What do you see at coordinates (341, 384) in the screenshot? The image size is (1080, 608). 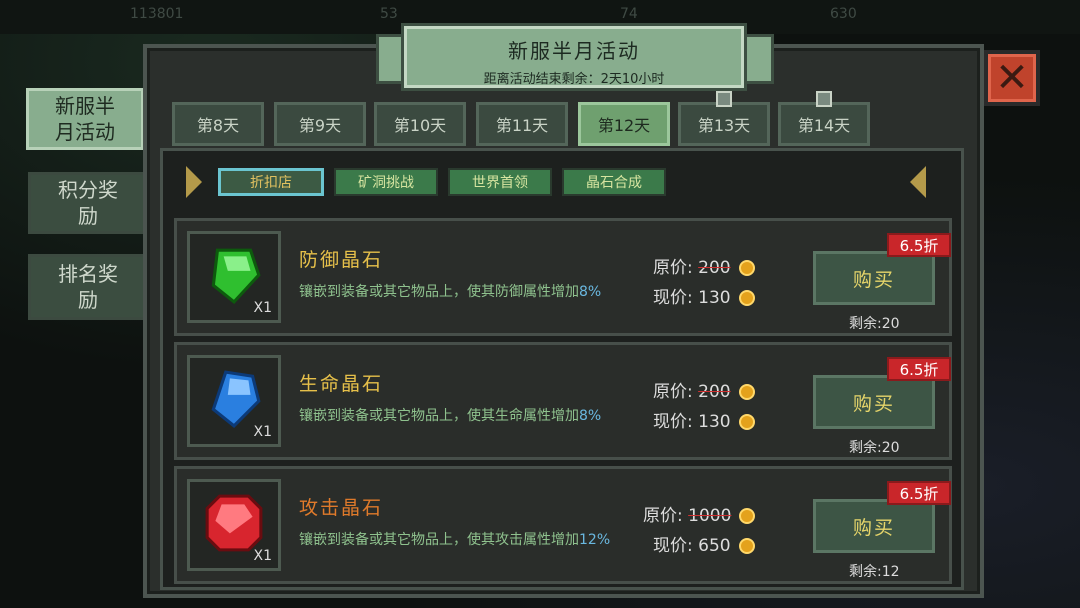 I see `item-name: 生命晶石` at bounding box center [341, 384].